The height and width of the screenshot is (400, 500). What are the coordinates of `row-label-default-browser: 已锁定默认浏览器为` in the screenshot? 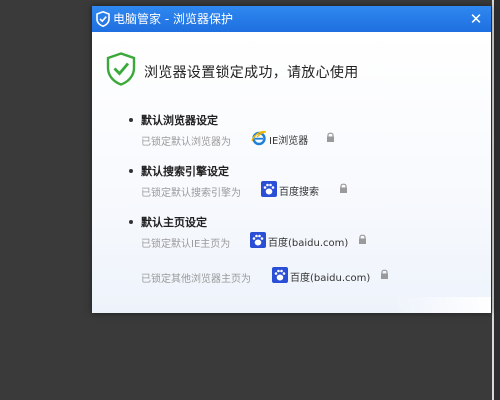 It's located at (186, 142).